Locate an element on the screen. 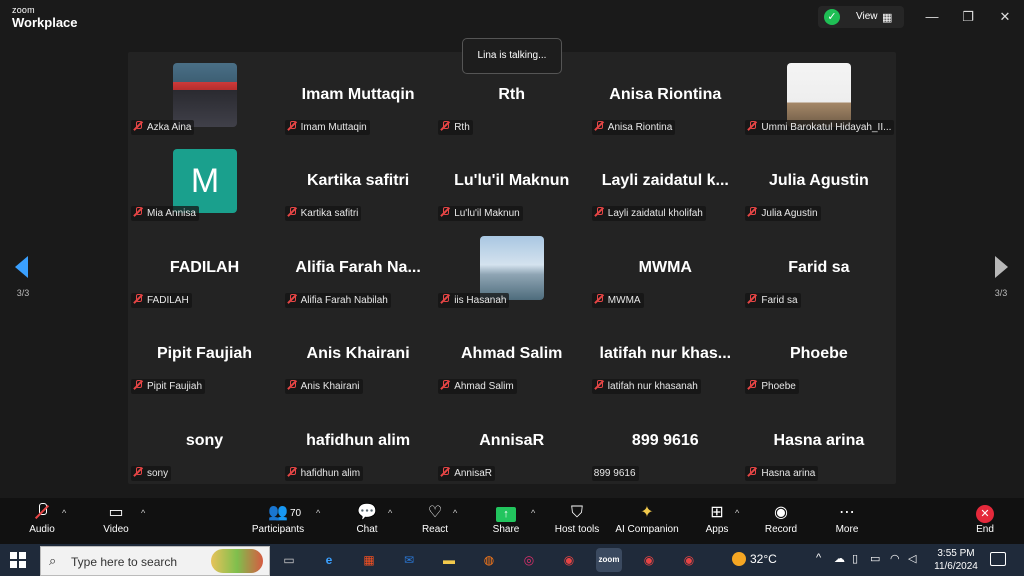  participant-name: Alifia Farah Nabilah is located at coordinates (344, 300).